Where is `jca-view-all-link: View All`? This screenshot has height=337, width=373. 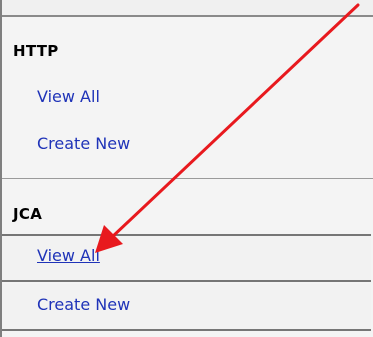
jca-view-all-link: View All is located at coordinates (68, 255).